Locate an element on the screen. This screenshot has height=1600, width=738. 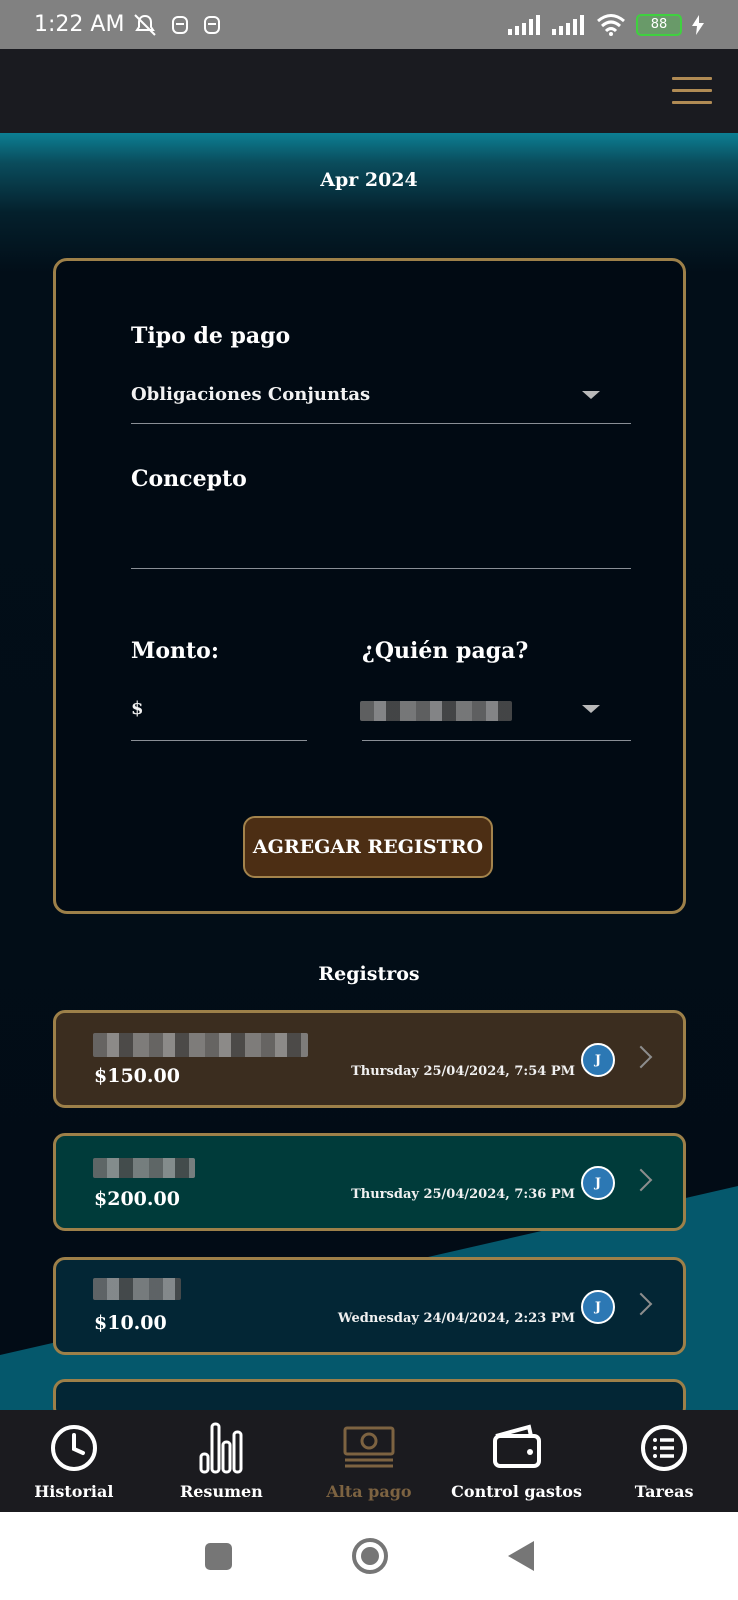
record-card: $150.00 Thursday 25/04/2024, 7:54 PM J is located at coordinates (369, 1059).